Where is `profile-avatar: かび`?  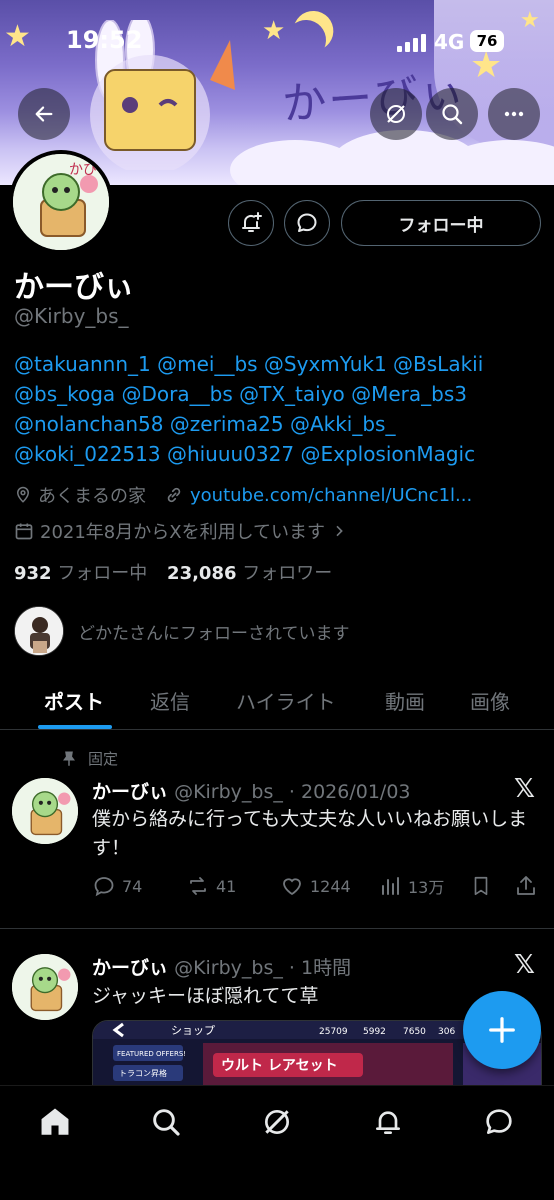 profile-avatar: かび is located at coordinates (61, 202).